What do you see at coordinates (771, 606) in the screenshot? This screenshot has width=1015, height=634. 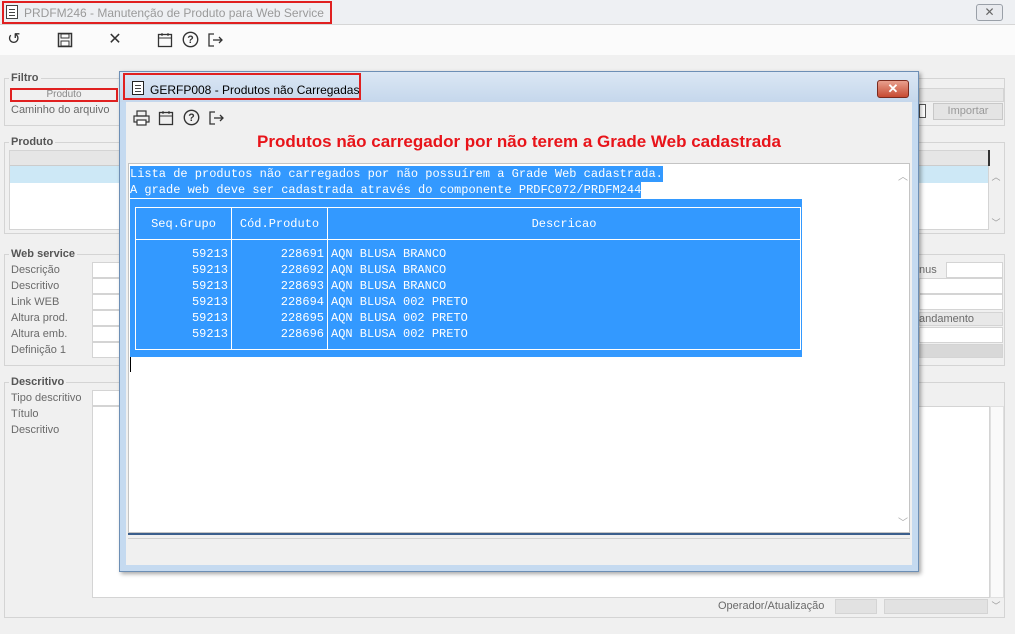 I see `operador-label: Operador/Atualização` at bounding box center [771, 606].